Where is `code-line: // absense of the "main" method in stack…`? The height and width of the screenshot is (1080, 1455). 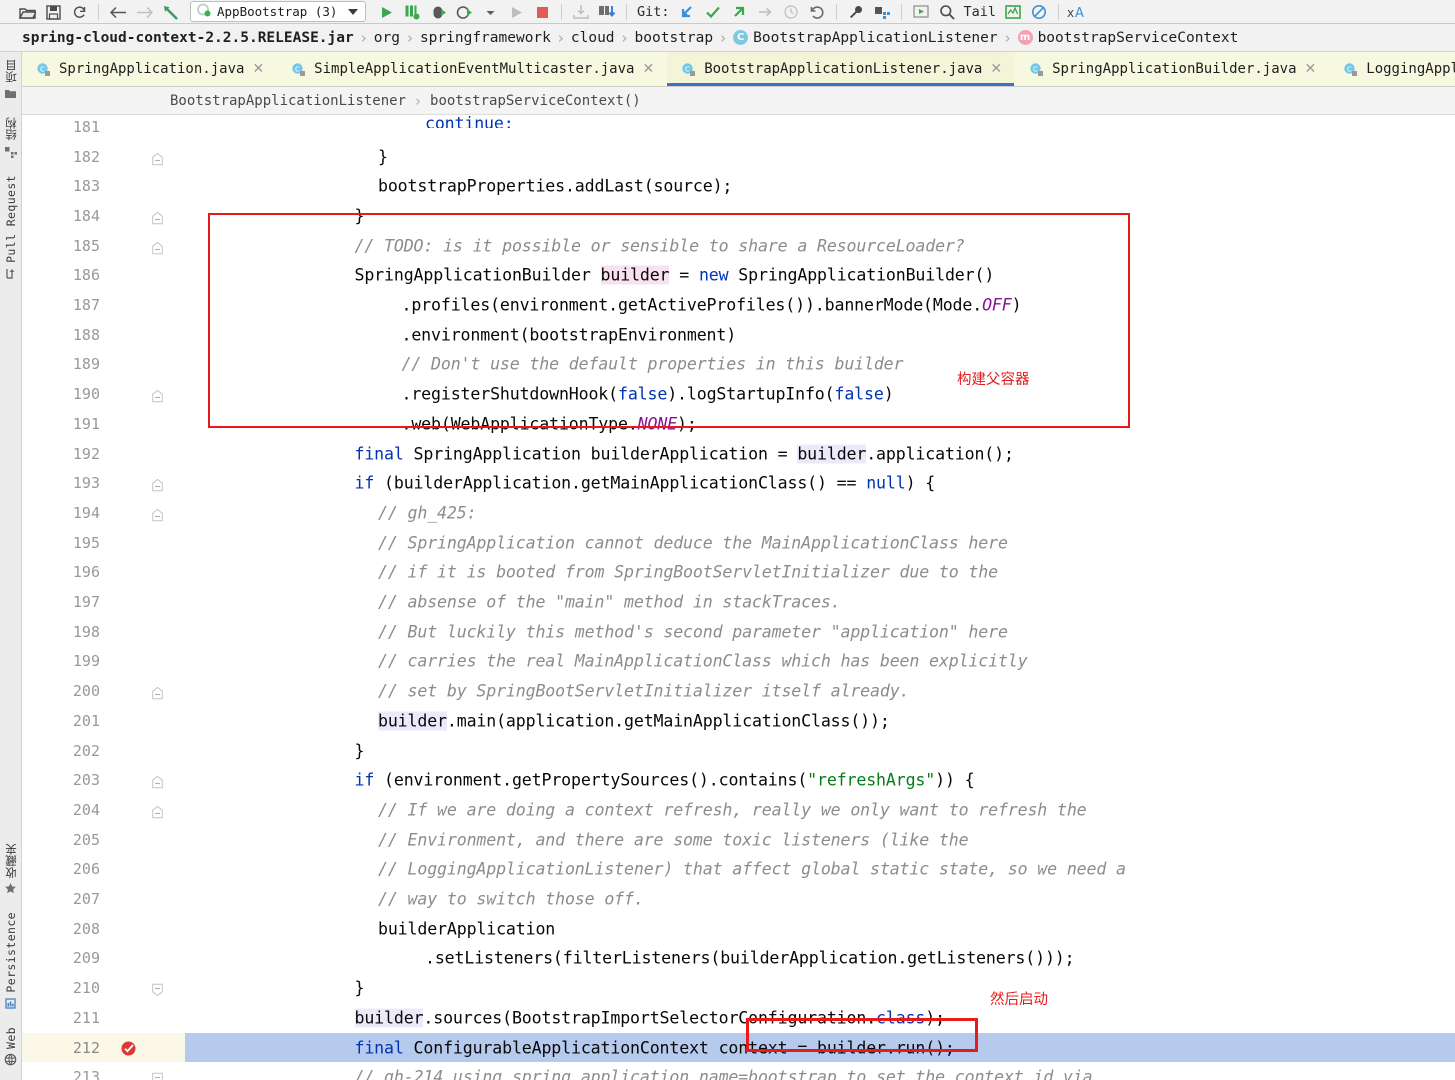 code-line: // absense of the "main" method in stack… is located at coordinates (820, 602).